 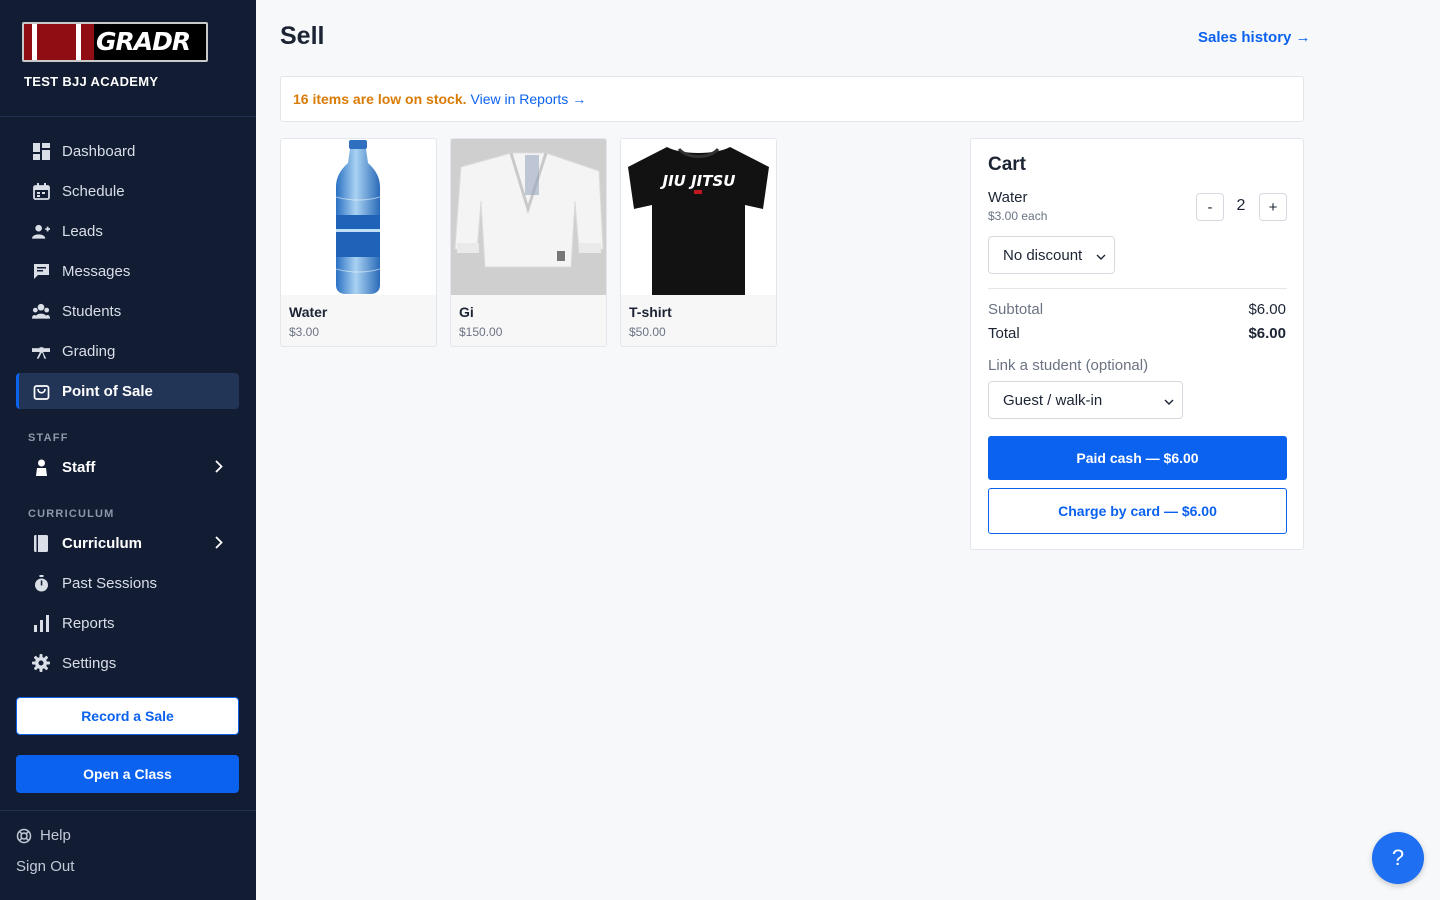 I want to click on total-value: $6.00, so click(x=1267, y=333).